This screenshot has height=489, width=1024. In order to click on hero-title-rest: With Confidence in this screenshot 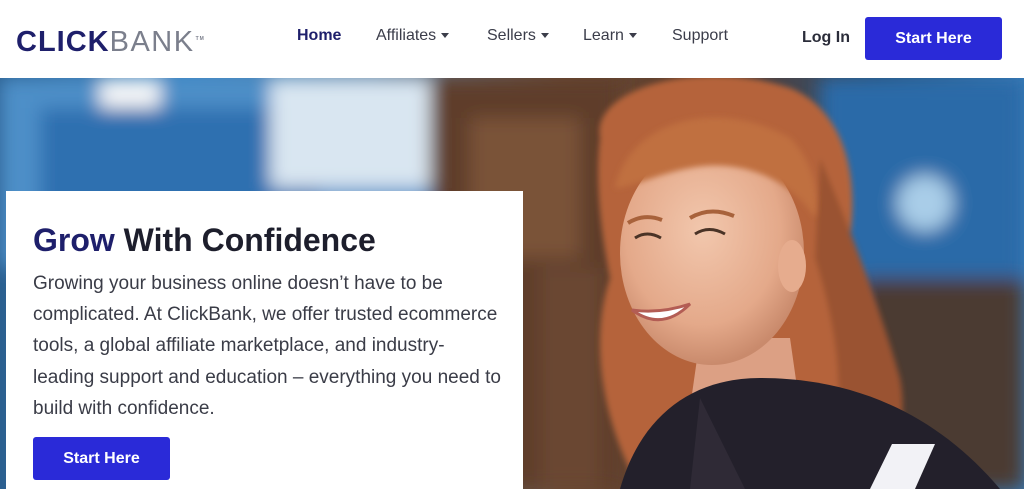, I will do `click(245, 240)`.